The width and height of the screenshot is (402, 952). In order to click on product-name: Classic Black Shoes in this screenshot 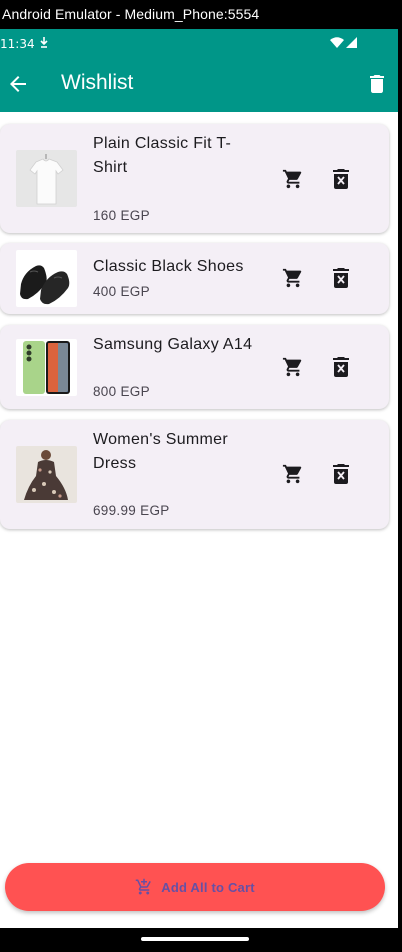, I will do `click(168, 266)`.